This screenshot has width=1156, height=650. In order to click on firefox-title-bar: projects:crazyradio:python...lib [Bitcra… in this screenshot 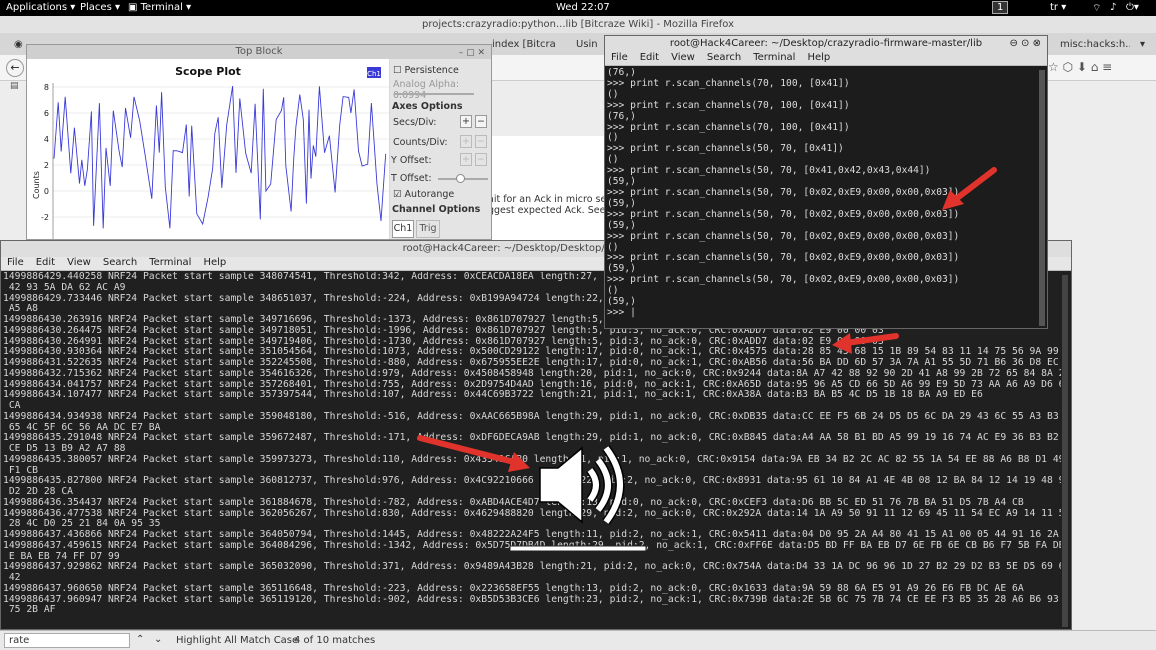, I will do `click(578, 24)`.